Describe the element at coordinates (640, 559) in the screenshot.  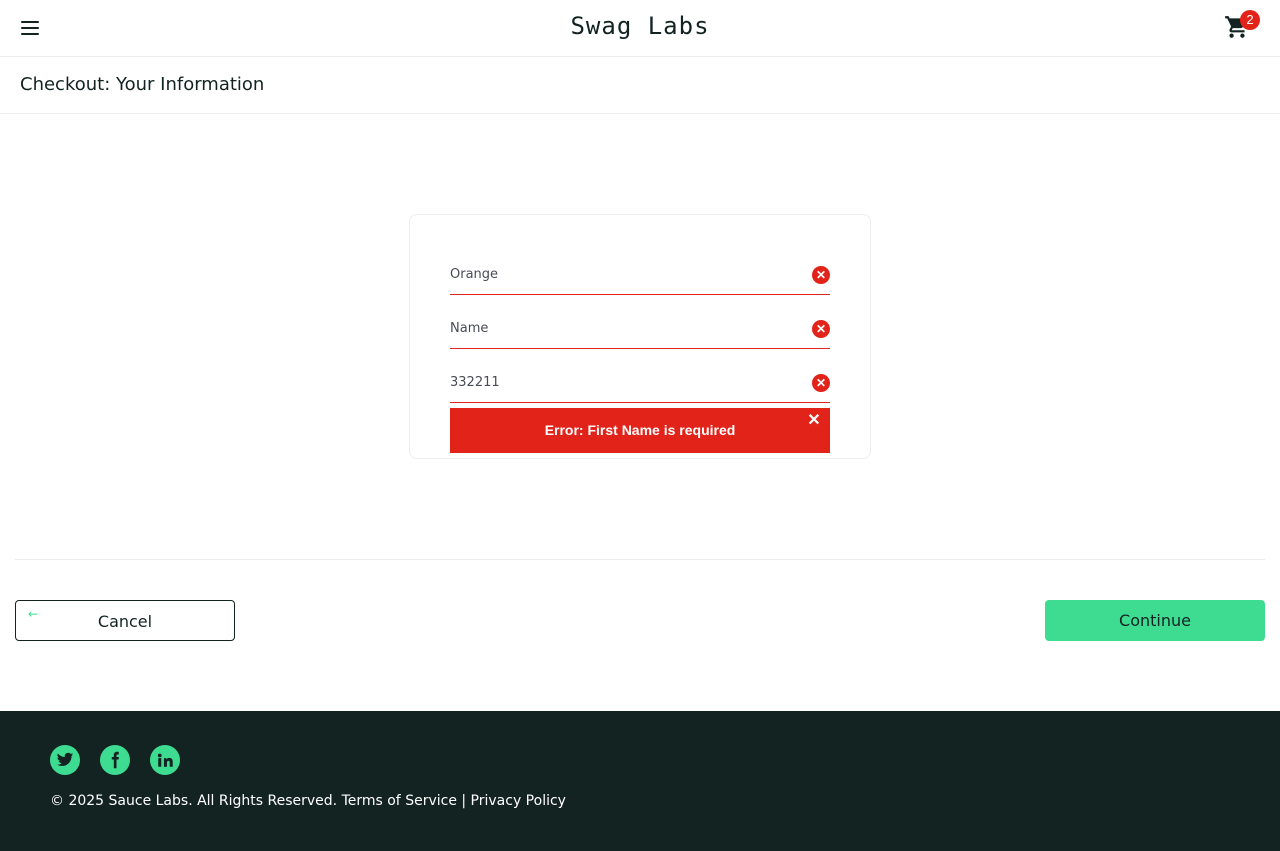
I see `divider` at that location.